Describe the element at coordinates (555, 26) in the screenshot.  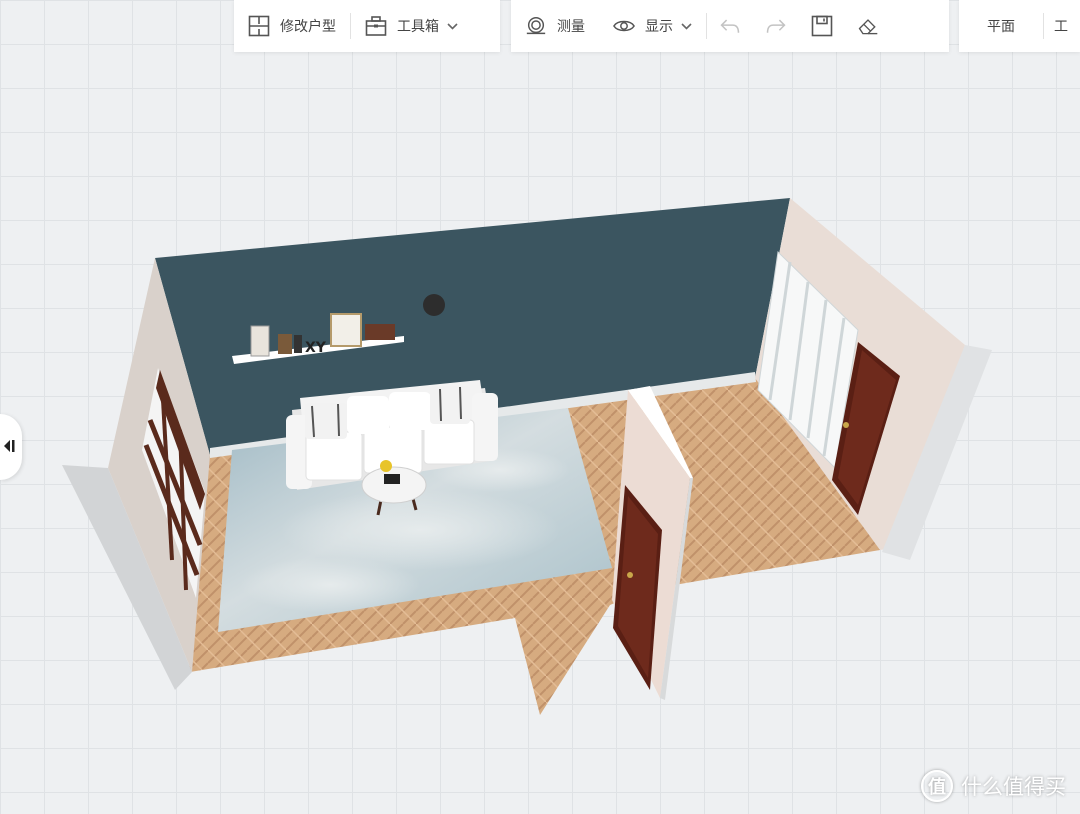
I see `measure-button: 测量` at that location.